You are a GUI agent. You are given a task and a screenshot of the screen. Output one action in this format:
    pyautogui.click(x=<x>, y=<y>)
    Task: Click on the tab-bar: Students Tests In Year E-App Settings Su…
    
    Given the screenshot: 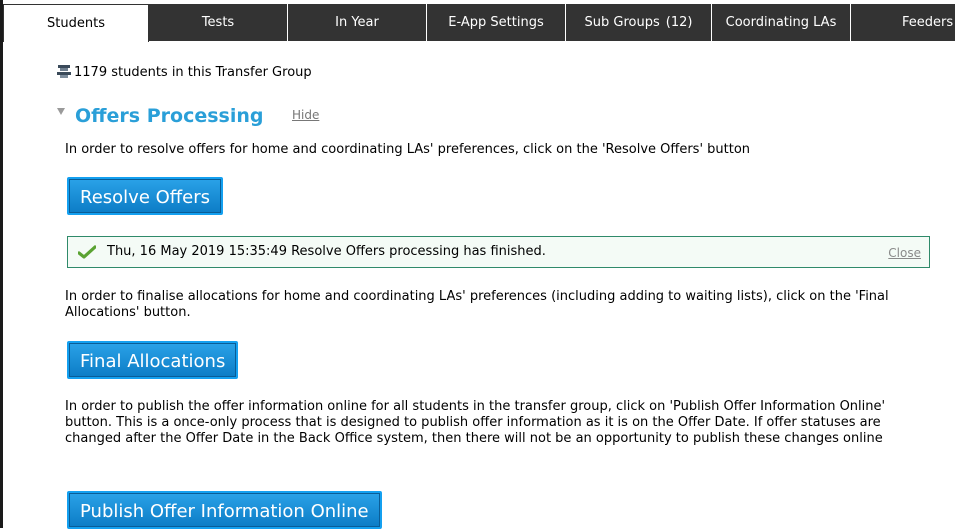 What is the action you would take?
    pyautogui.click(x=479, y=21)
    